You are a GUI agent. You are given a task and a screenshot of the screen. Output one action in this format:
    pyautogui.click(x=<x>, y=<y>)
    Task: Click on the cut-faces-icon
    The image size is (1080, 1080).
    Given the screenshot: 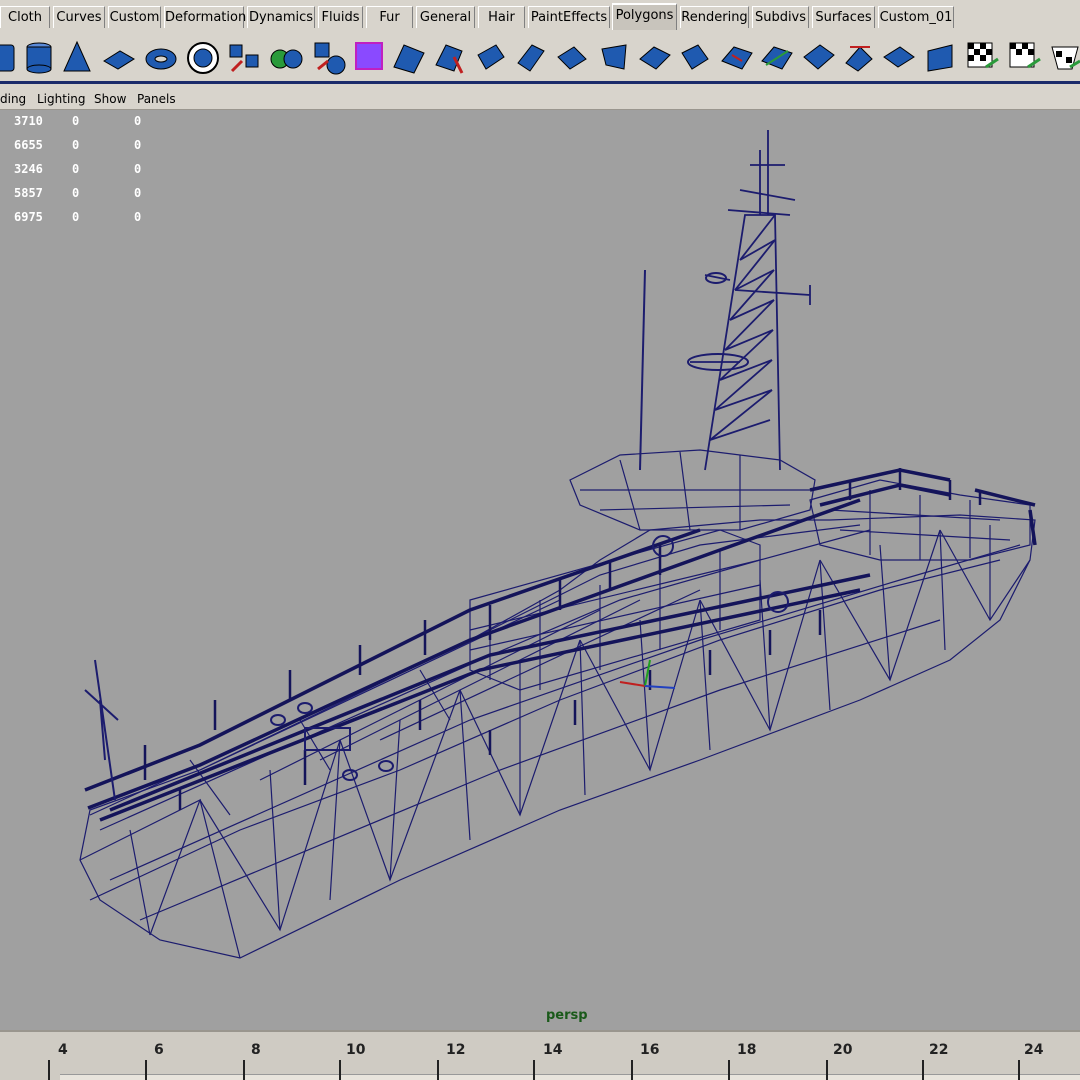 What is the action you would take?
    pyautogui.click(x=369, y=58)
    